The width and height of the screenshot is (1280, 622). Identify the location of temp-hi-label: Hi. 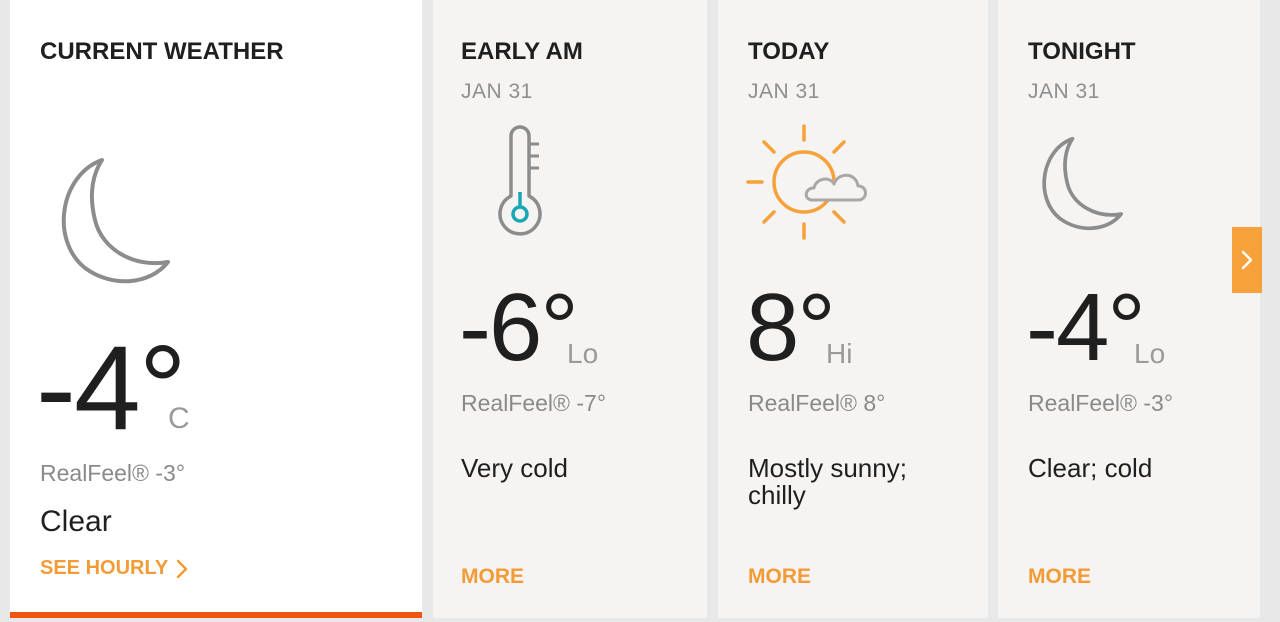
(839, 353).